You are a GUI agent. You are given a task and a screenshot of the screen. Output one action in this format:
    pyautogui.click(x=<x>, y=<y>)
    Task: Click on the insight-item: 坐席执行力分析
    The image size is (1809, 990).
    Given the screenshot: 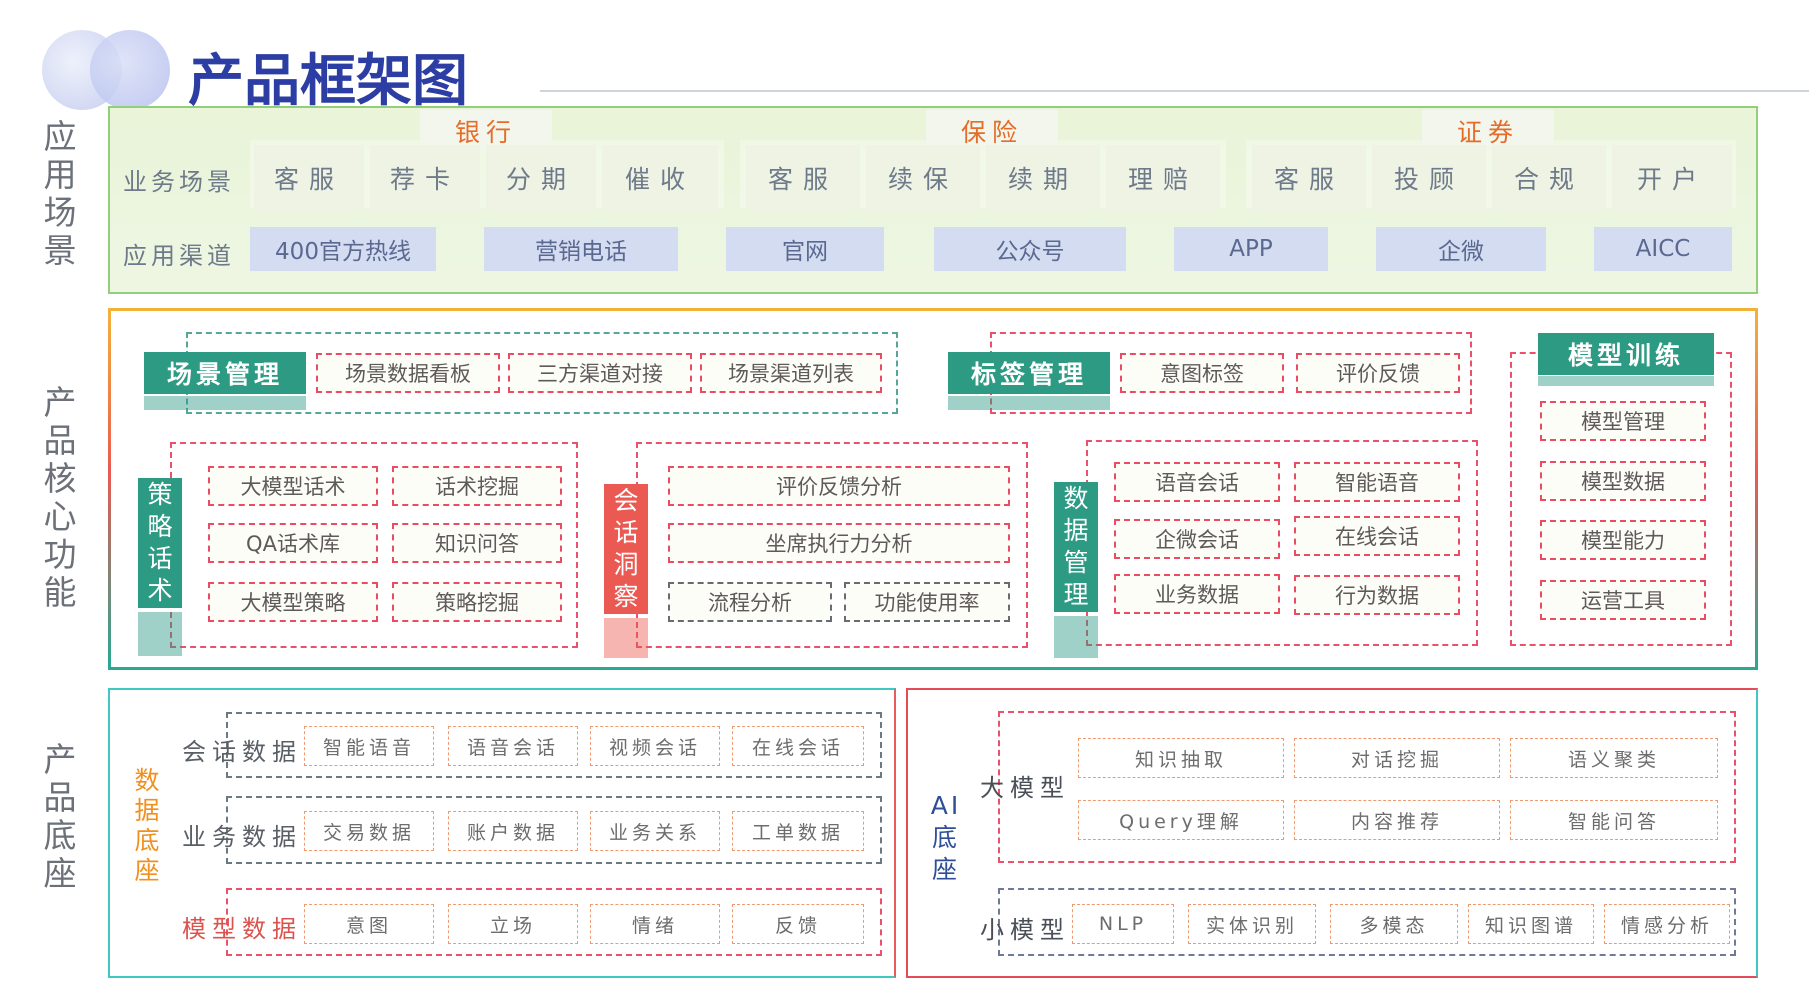 What is the action you would take?
    pyautogui.click(x=839, y=543)
    